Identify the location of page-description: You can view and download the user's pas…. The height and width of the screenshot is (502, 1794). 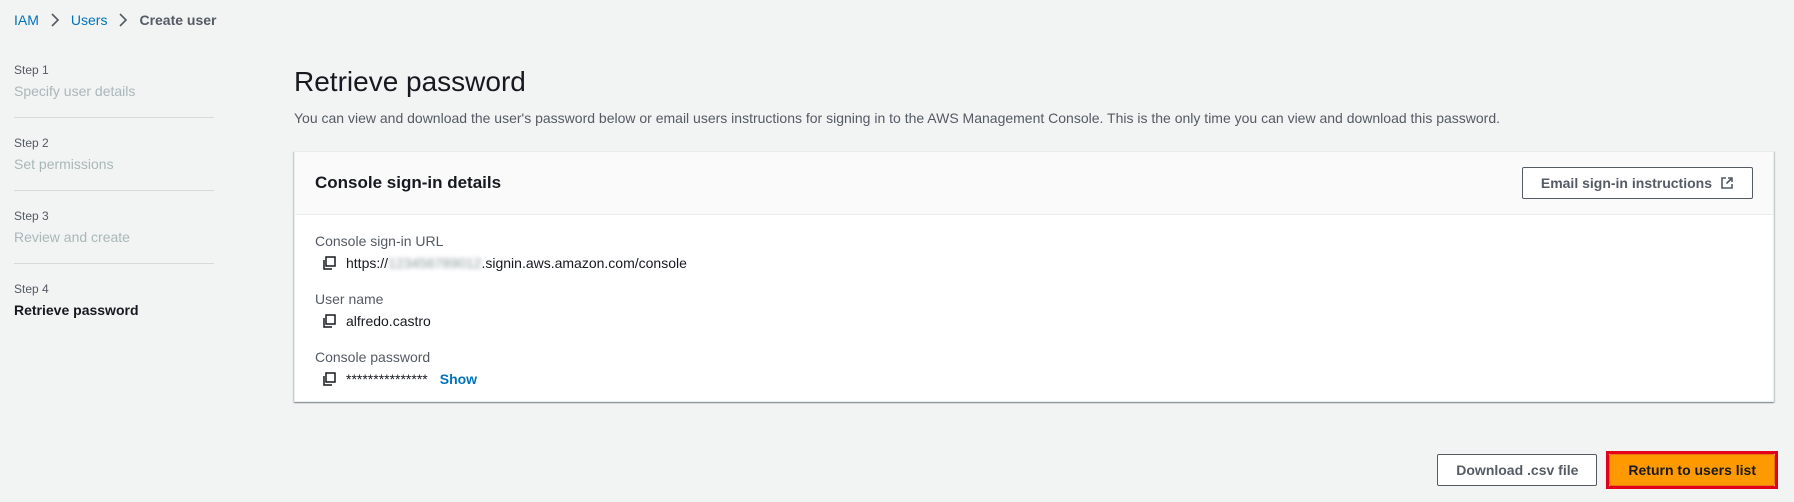
(897, 118).